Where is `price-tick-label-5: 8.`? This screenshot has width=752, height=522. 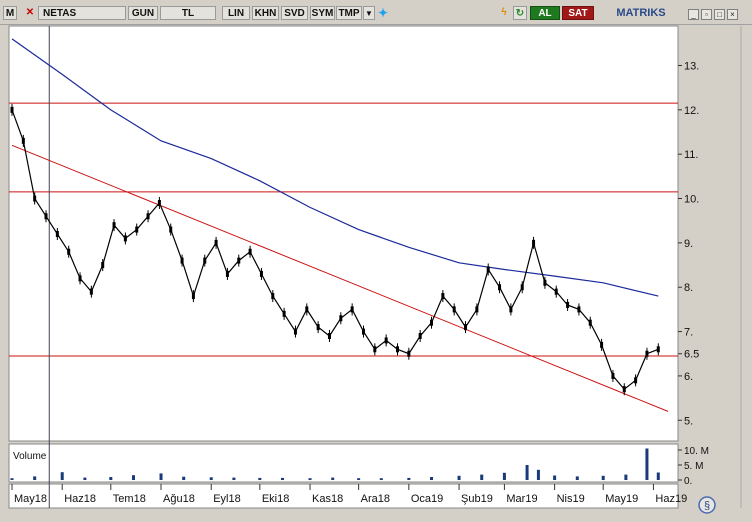
price-tick-label-5: 8. is located at coordinates (688, 288).